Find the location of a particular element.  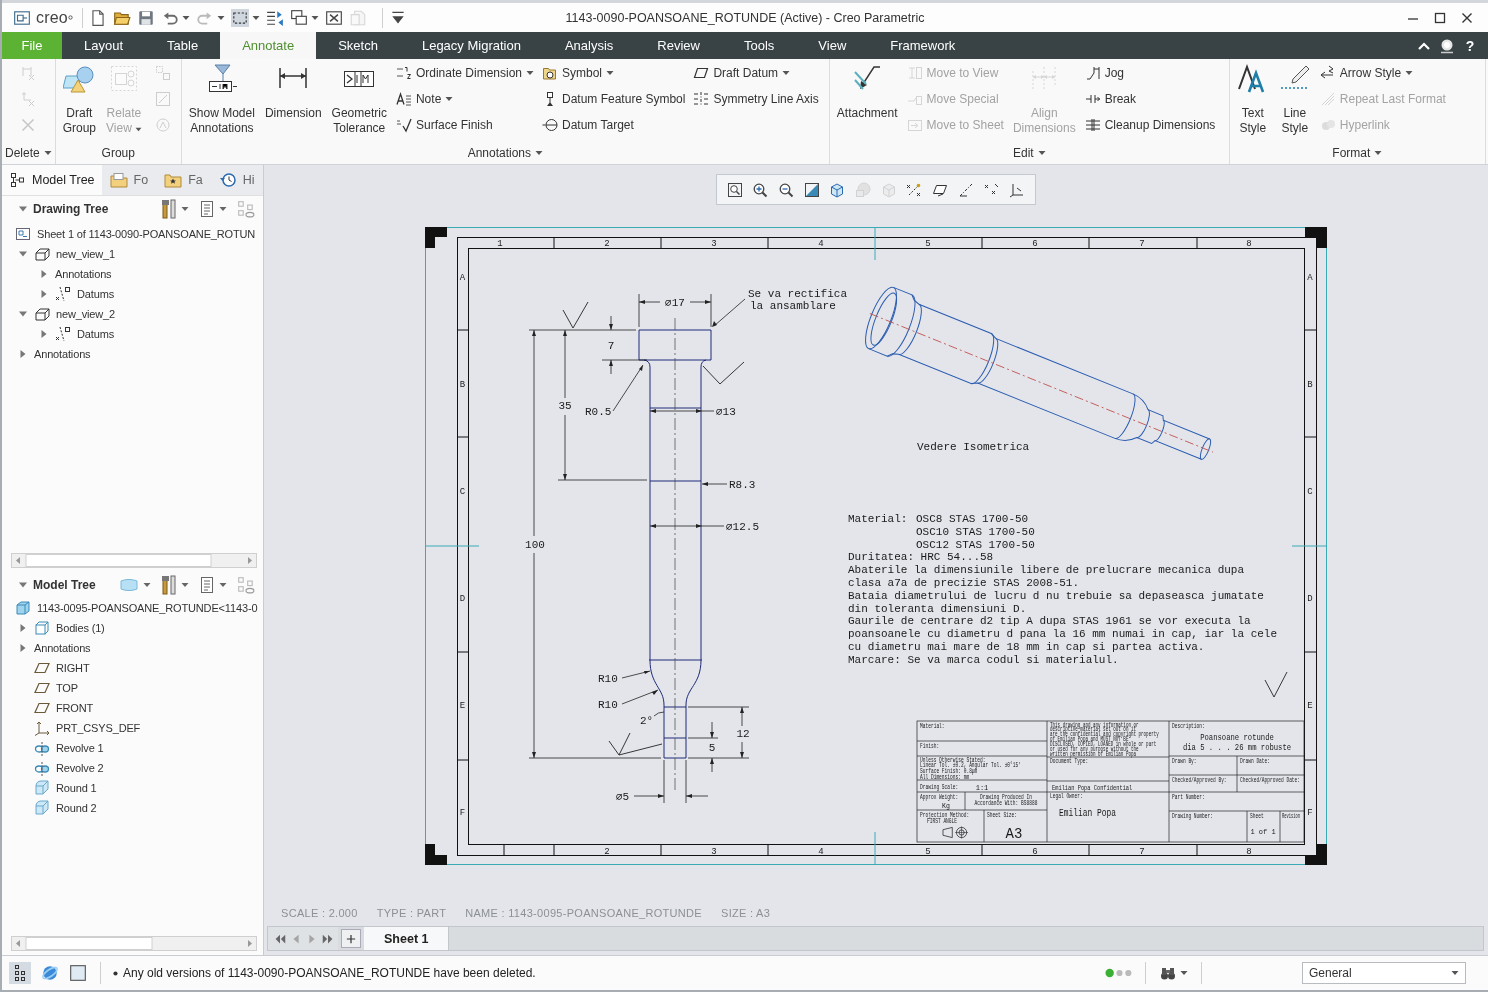

ribbon-button: Note is located at coordinates (464, 99).